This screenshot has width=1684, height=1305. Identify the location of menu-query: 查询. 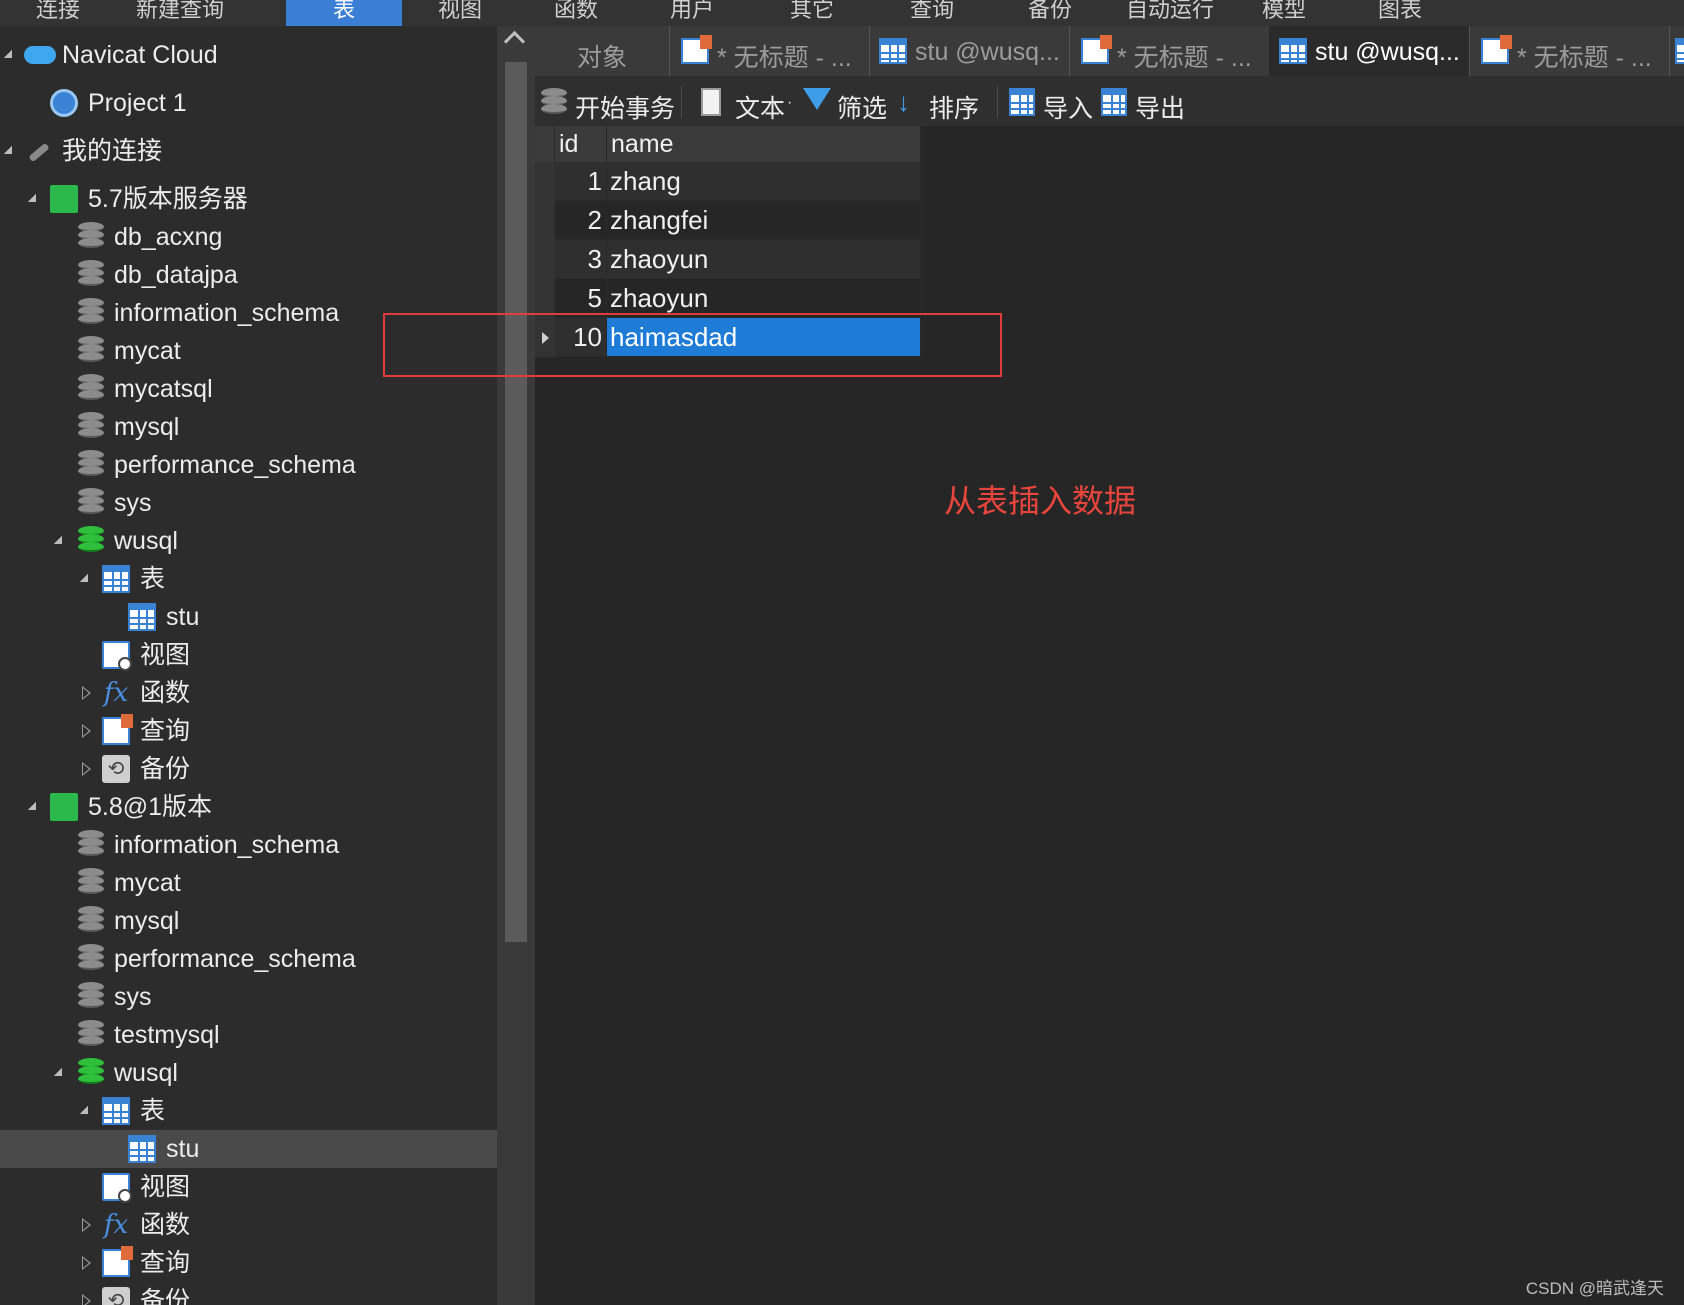
(932, 13).